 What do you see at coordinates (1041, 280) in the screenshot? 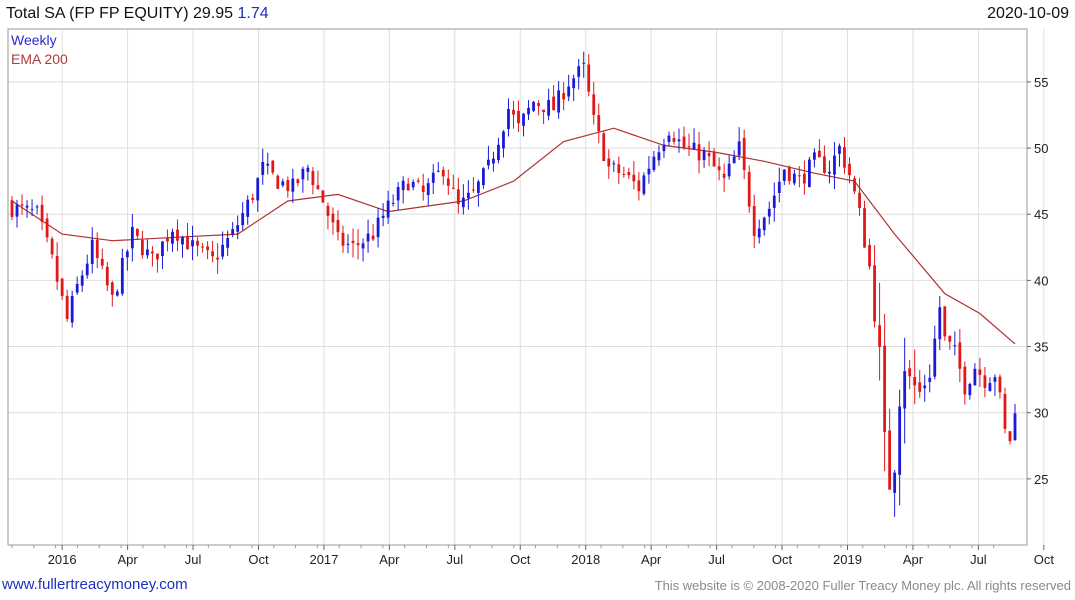
I see `y-tick-label-40: 40` at bounding box center [1041, 280].